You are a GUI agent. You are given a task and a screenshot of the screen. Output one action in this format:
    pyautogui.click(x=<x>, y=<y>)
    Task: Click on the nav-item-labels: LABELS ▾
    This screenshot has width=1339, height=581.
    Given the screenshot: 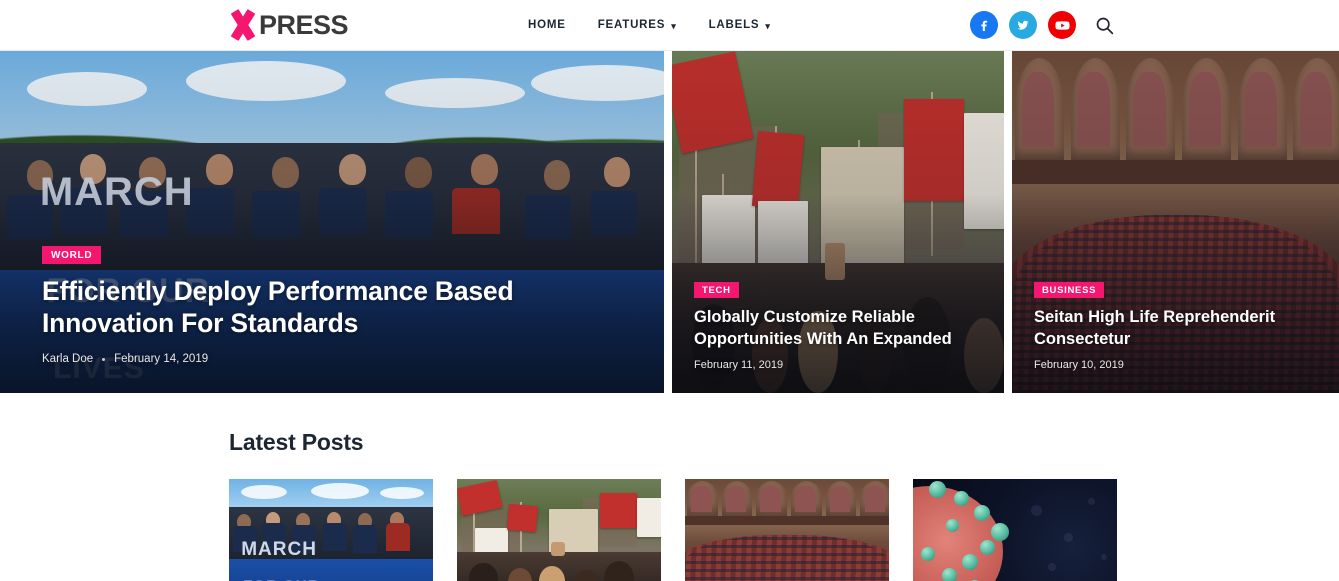 What is the action you would take?
    pyautogui.click(x=740, y=25)
    